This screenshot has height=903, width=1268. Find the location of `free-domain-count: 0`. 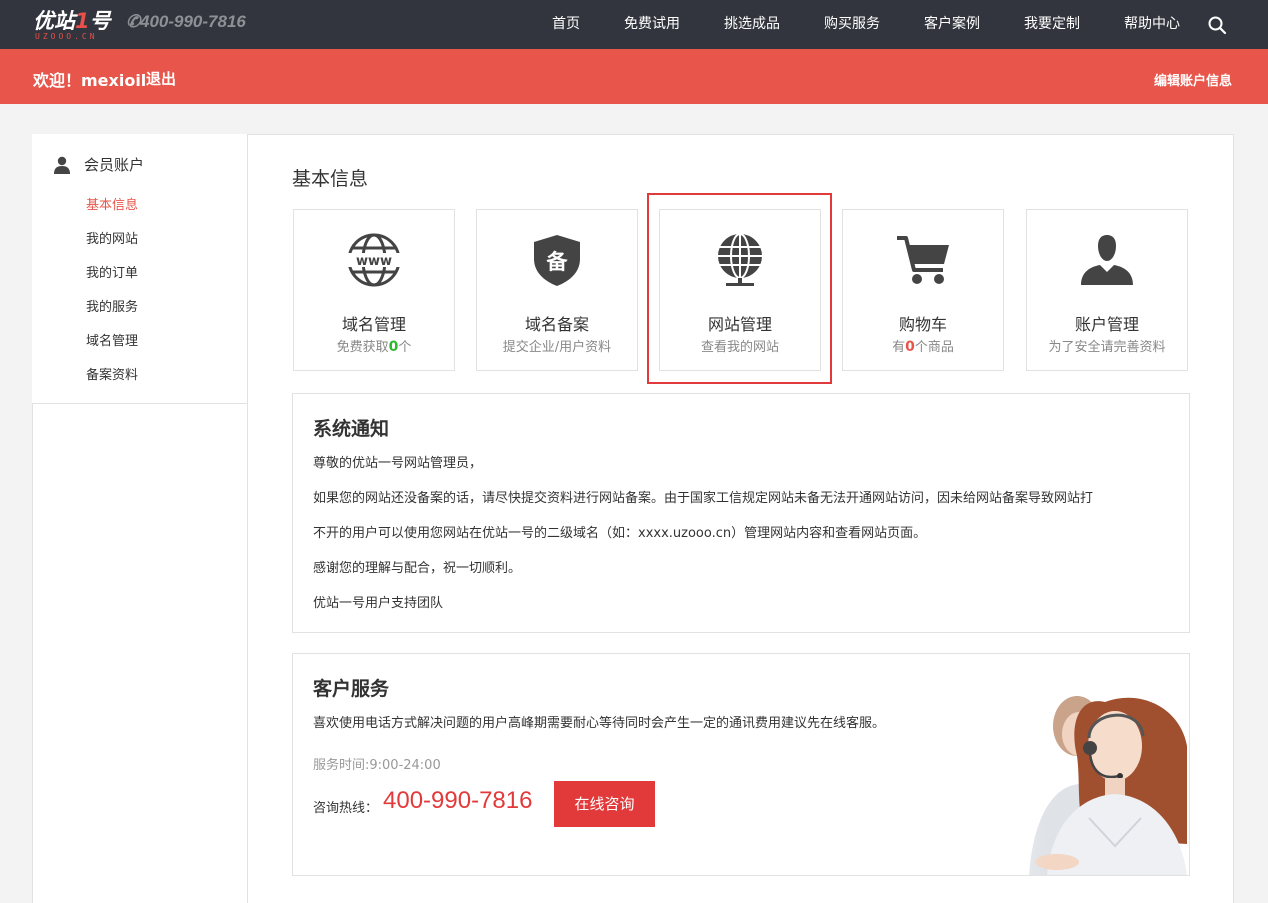

free-domain-count: 0 is located at coordinates (393, 347).